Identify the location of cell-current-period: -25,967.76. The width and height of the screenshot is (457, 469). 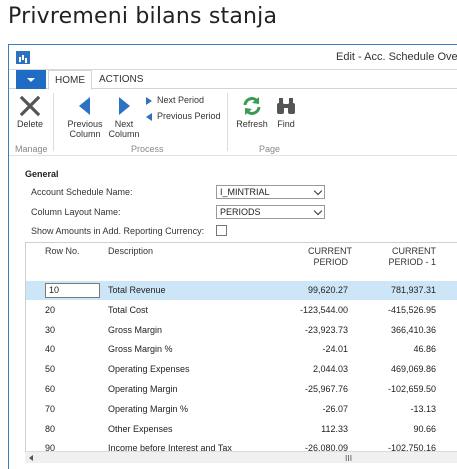
(313, 389).